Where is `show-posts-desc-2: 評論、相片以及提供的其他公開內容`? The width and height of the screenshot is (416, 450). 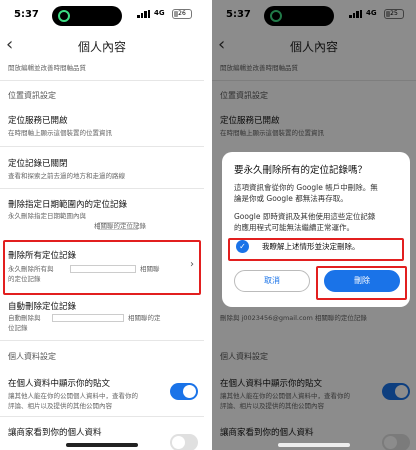
show-posts-desc-2: 評論、相片以及提供的其他公開內容 is located at coordinates (60, 406).